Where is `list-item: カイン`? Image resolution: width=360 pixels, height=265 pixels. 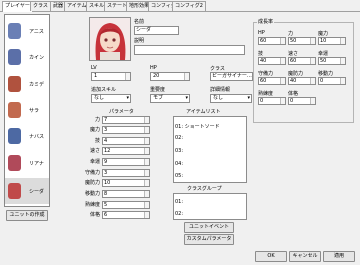
list-item: カイン is located at coordinates (27, 57).